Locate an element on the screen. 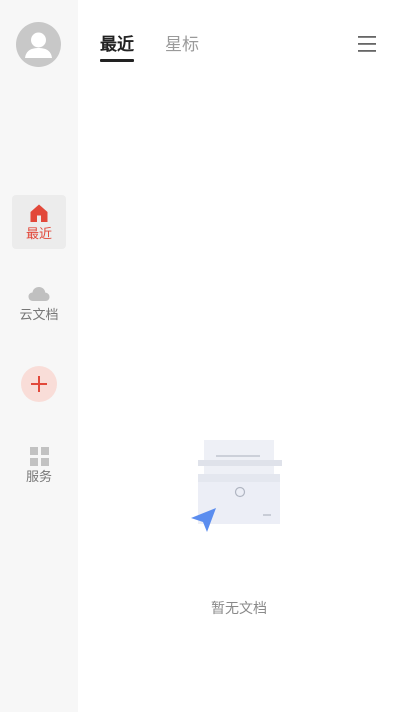 The width and height of the screenshot is (400, 712). grid-icon is located at coordinates (39, 456).